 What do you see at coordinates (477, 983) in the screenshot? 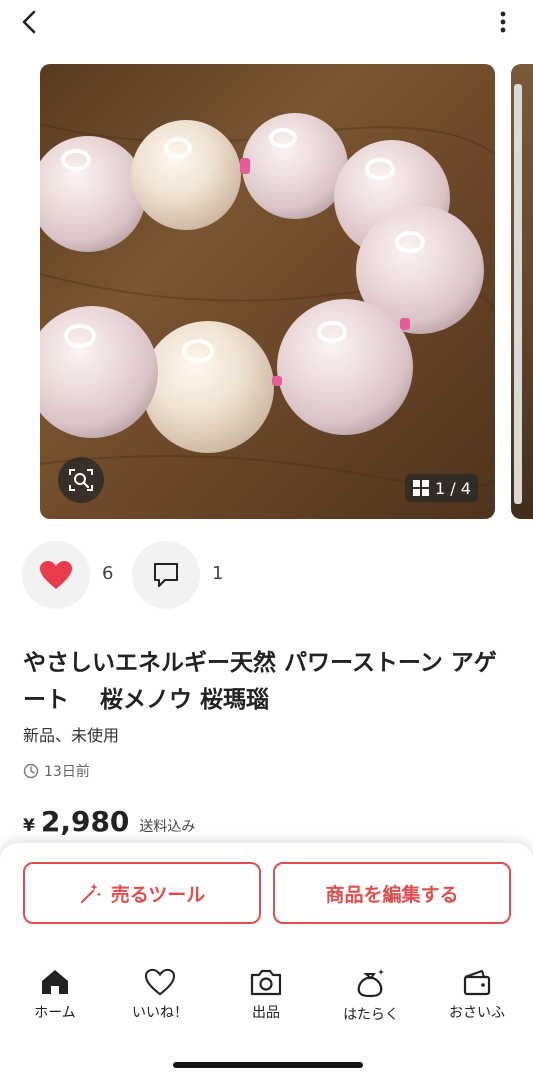
I see `wallet-icon` at bounding box center [477, 983].